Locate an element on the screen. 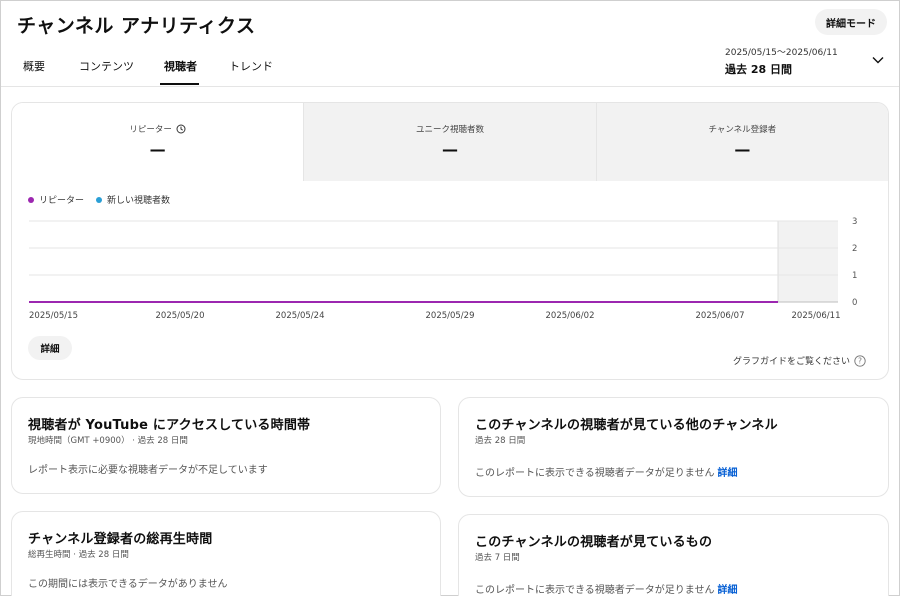 The height and width of the screenshot is (596, 900). legend-label: 新しい視聴者数 is located at coordinates (139, 201).